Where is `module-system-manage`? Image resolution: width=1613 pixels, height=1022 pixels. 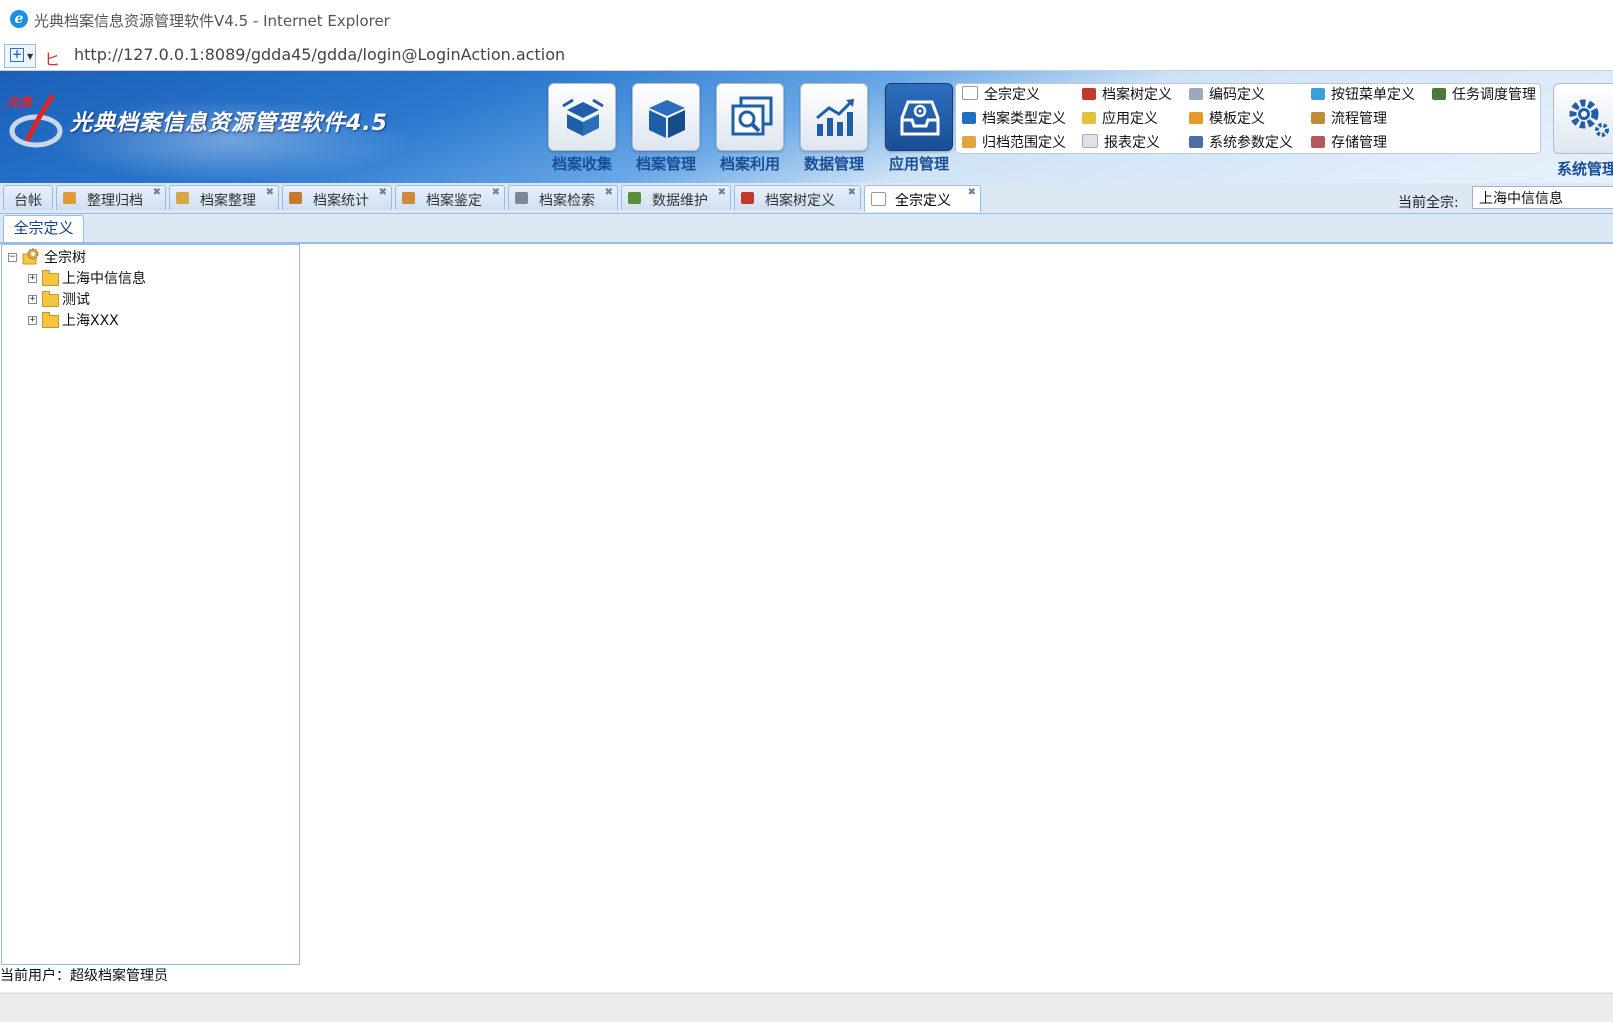
module-system-manage is located at coordinates (1583, 118).